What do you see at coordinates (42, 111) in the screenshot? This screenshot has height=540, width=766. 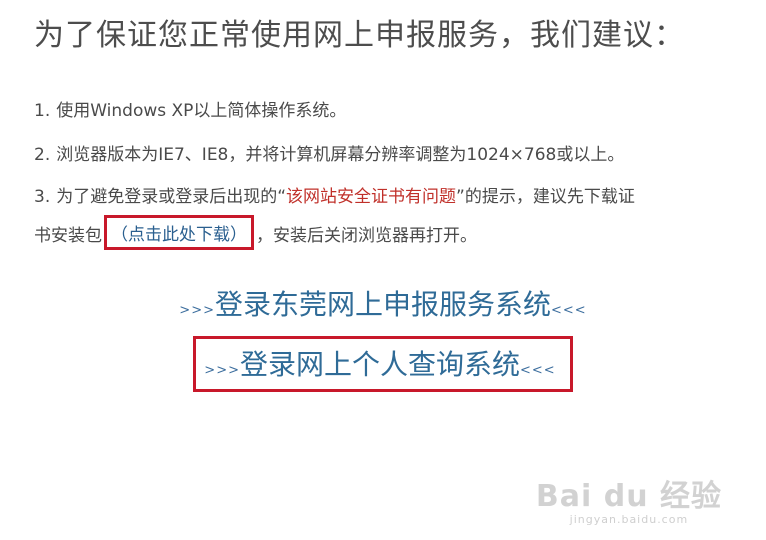 I see `item-number: 1.` at bounding box center [42, 111].